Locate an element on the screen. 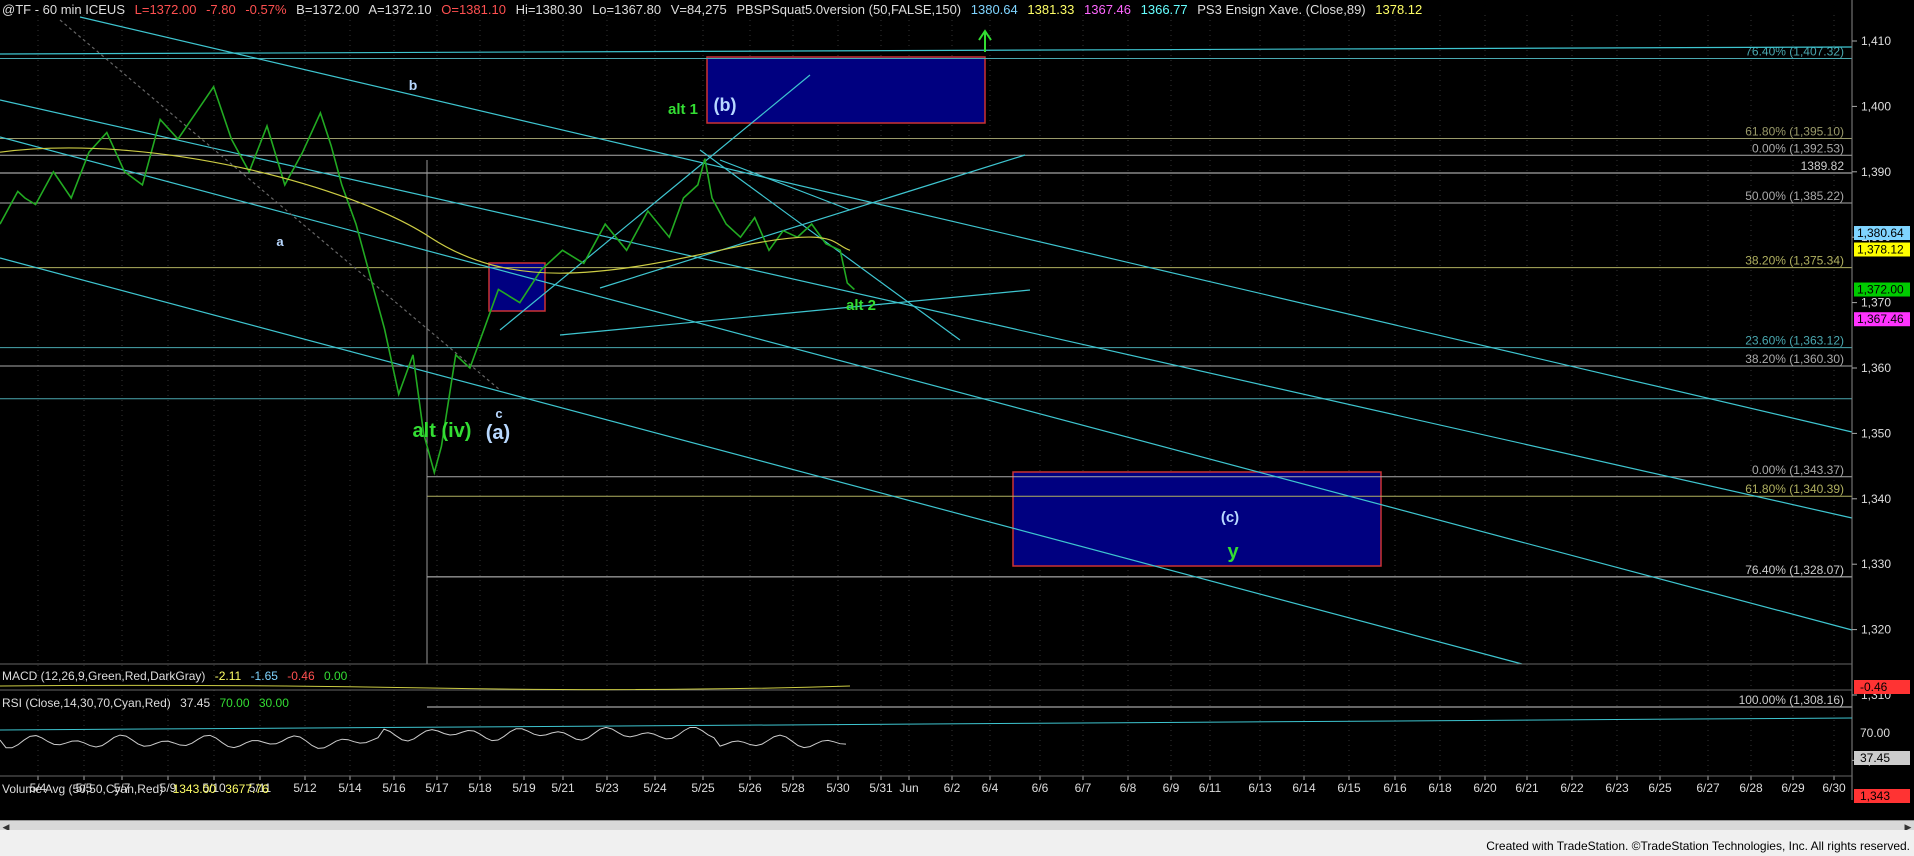  up-arrow-icon is located at coordinates (985, 40).